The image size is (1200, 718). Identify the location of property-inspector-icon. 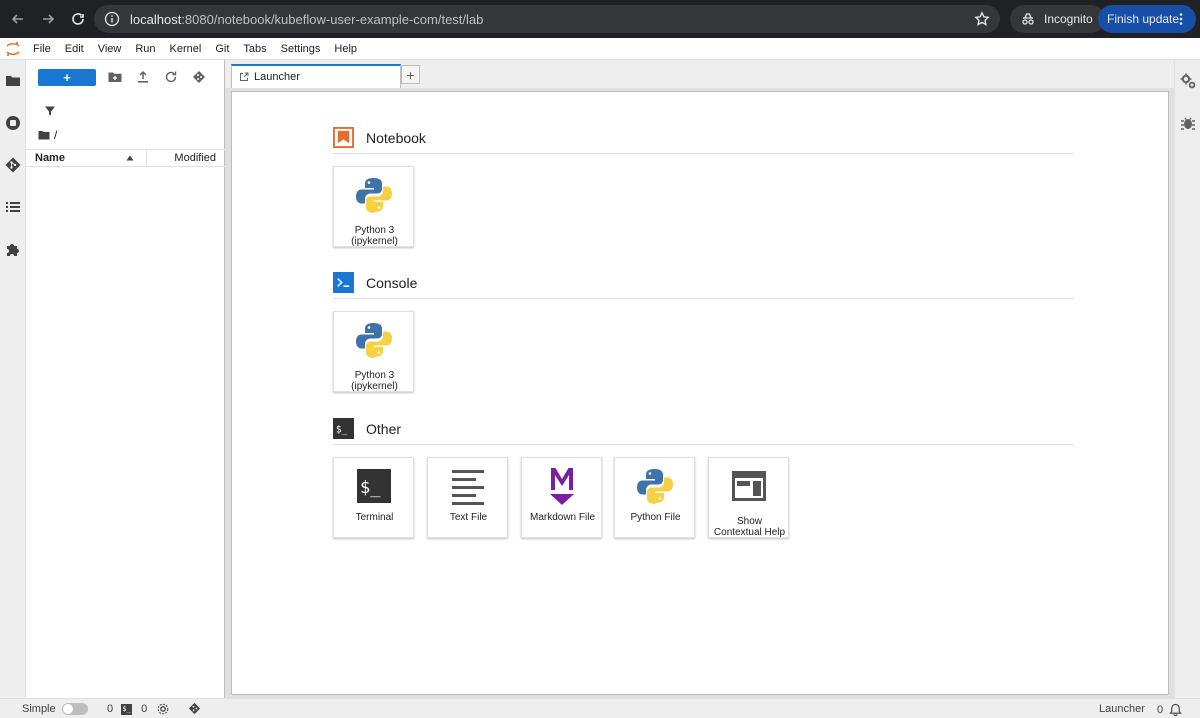
(1188, 81).